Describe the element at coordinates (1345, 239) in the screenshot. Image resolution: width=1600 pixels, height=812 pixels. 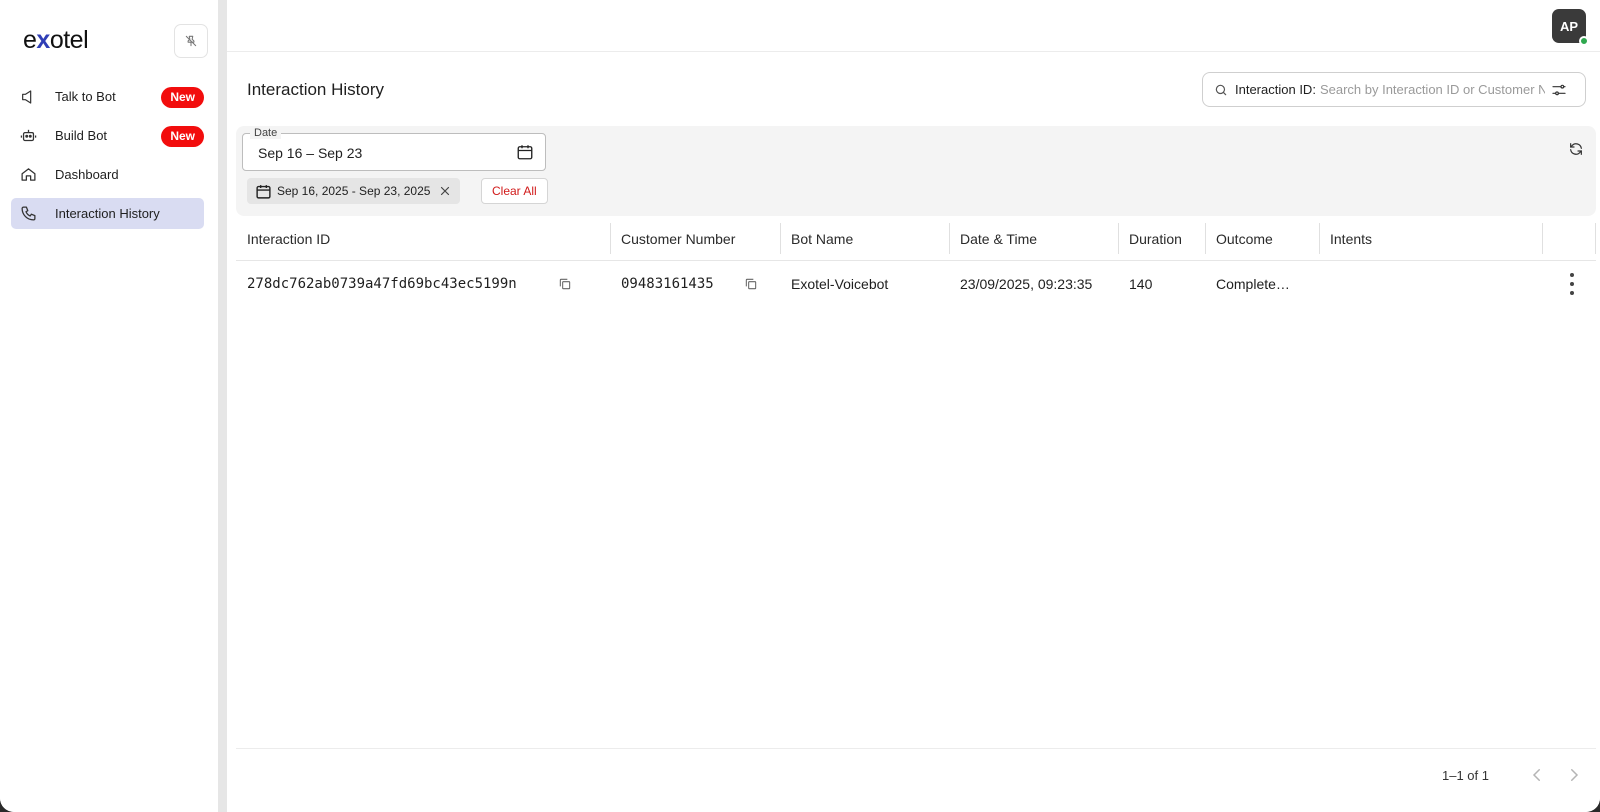
I see `column-header-intents: Intents` at that location.